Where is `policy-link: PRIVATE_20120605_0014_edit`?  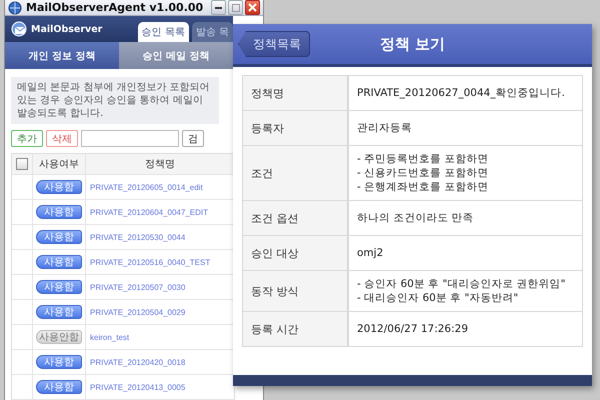
policy-link: PRIVATE_20120605_0014_edit is located at coordinates (146, 187).